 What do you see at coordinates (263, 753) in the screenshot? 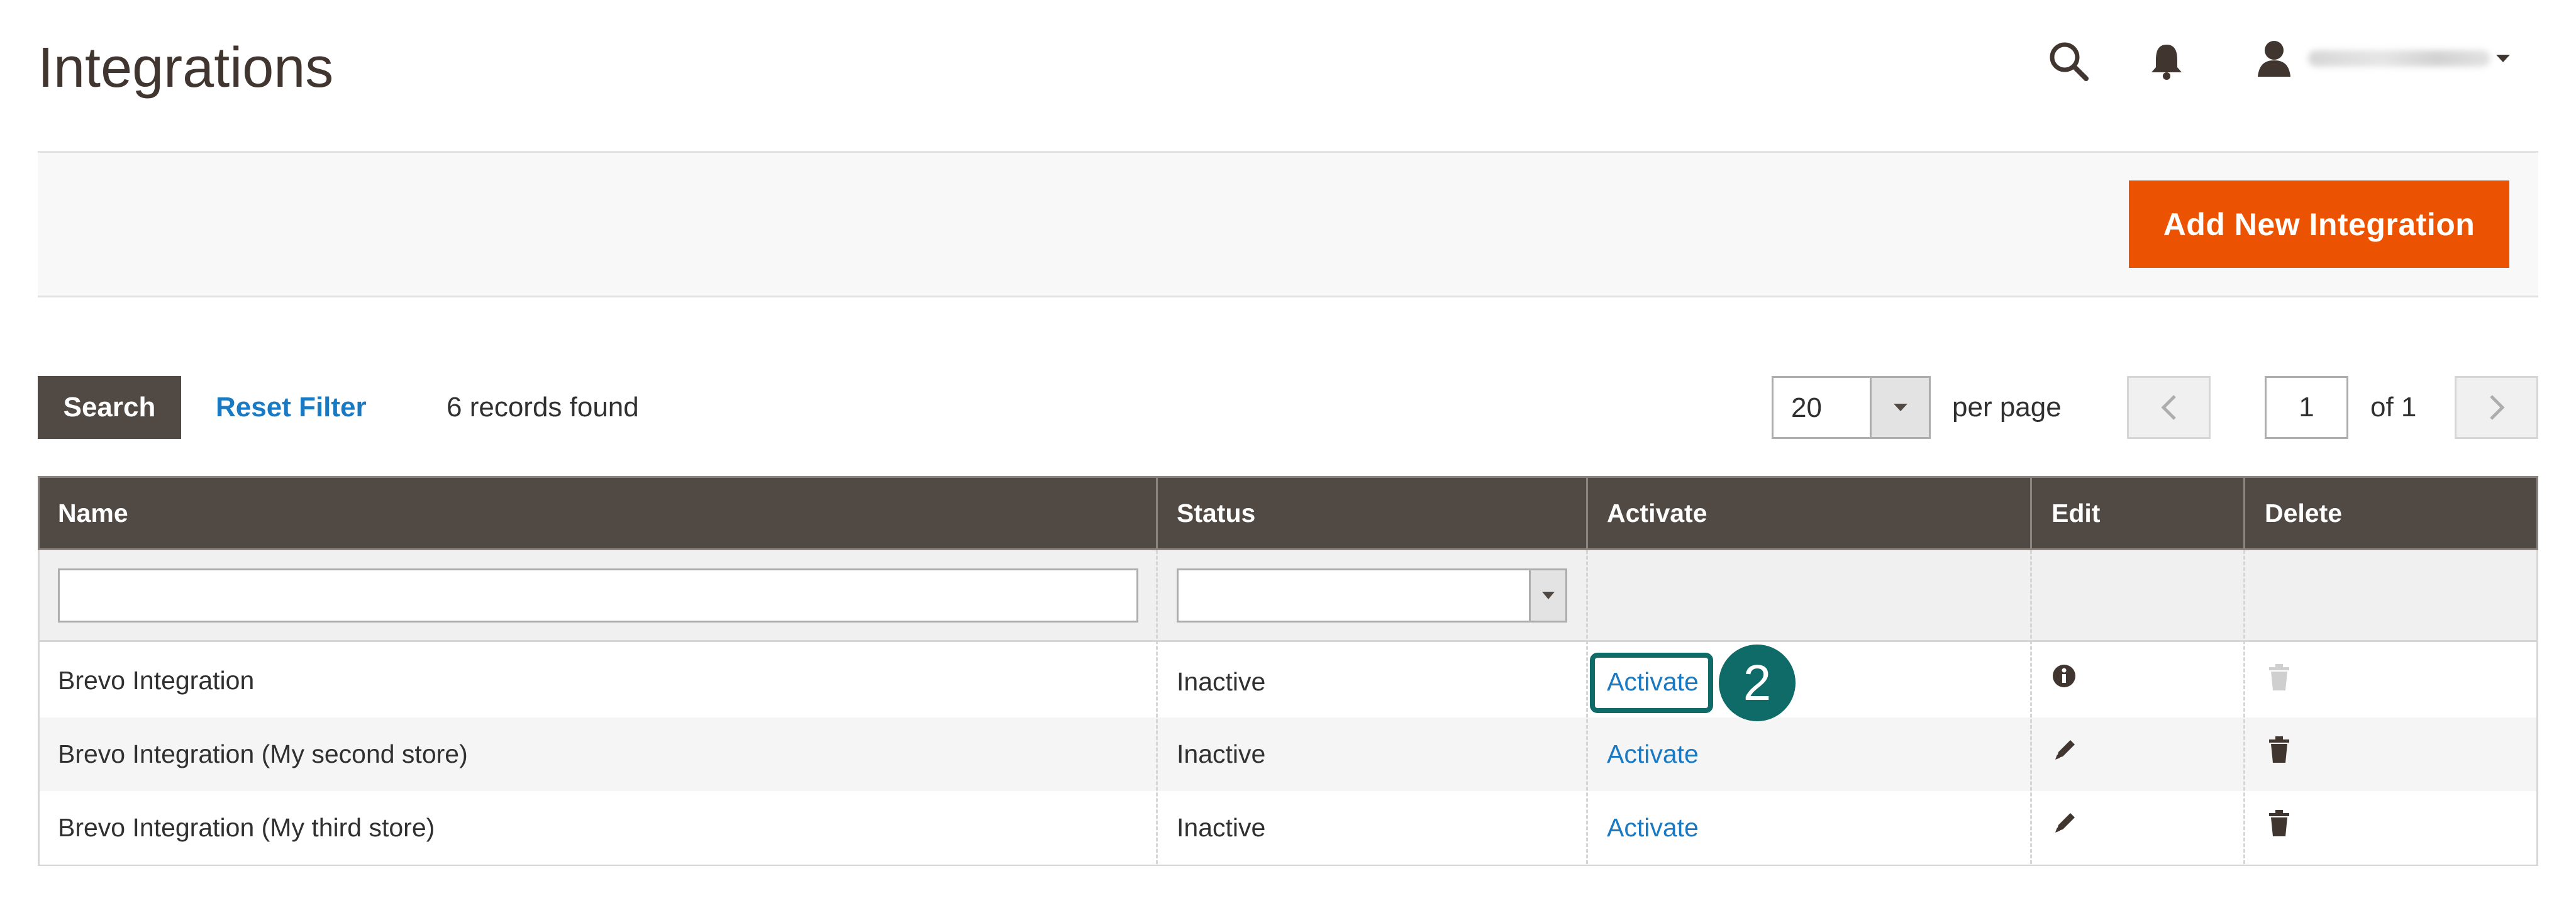
I see `integration-name: Brevo Integration (My second store)` at bounding box center [263, 753].